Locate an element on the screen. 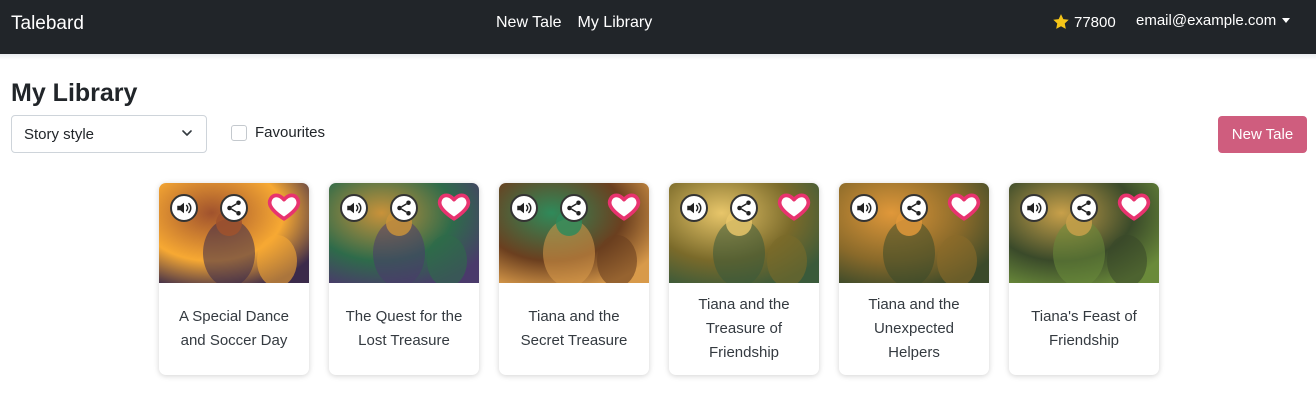  story-card-title: The Quest for the Lost Treasure is located at coordinates (404, 328).